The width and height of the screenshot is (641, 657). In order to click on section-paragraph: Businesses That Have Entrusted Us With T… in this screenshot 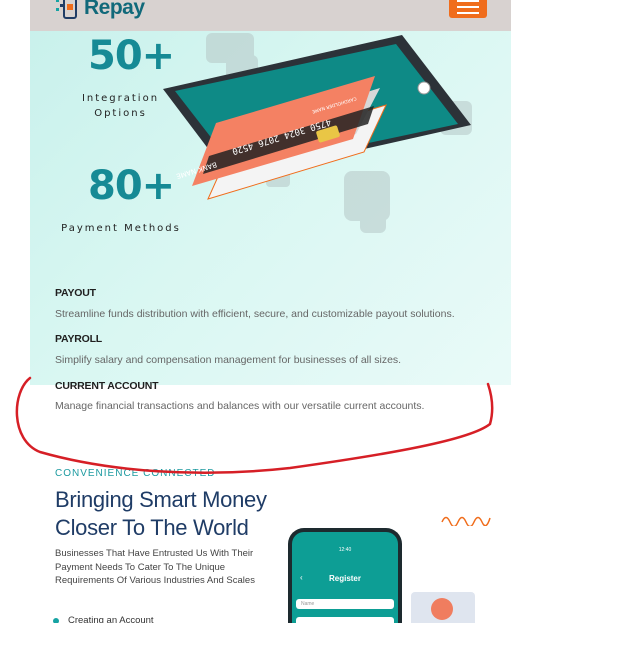, I will do `click(155, 567)`.